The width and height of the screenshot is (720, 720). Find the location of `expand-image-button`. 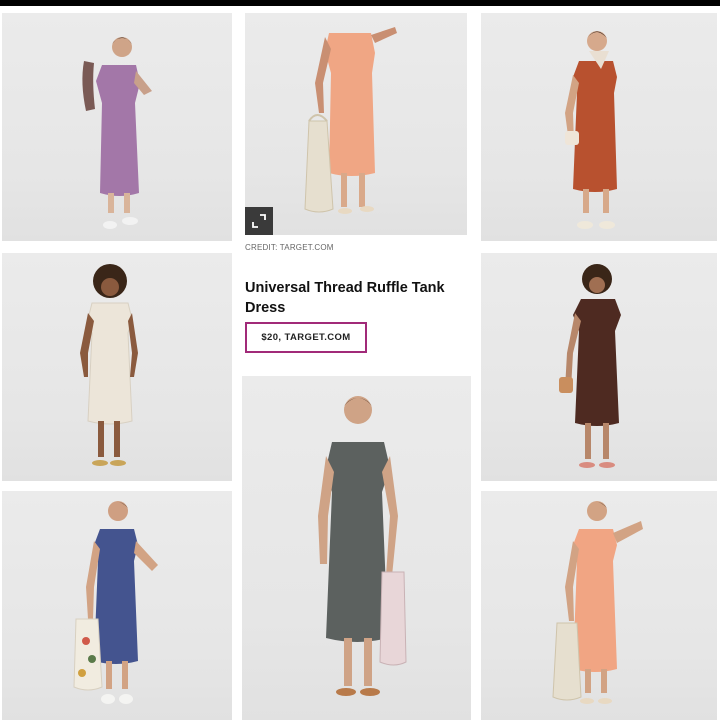

expand-image-button is located at coordinates (259, 221).